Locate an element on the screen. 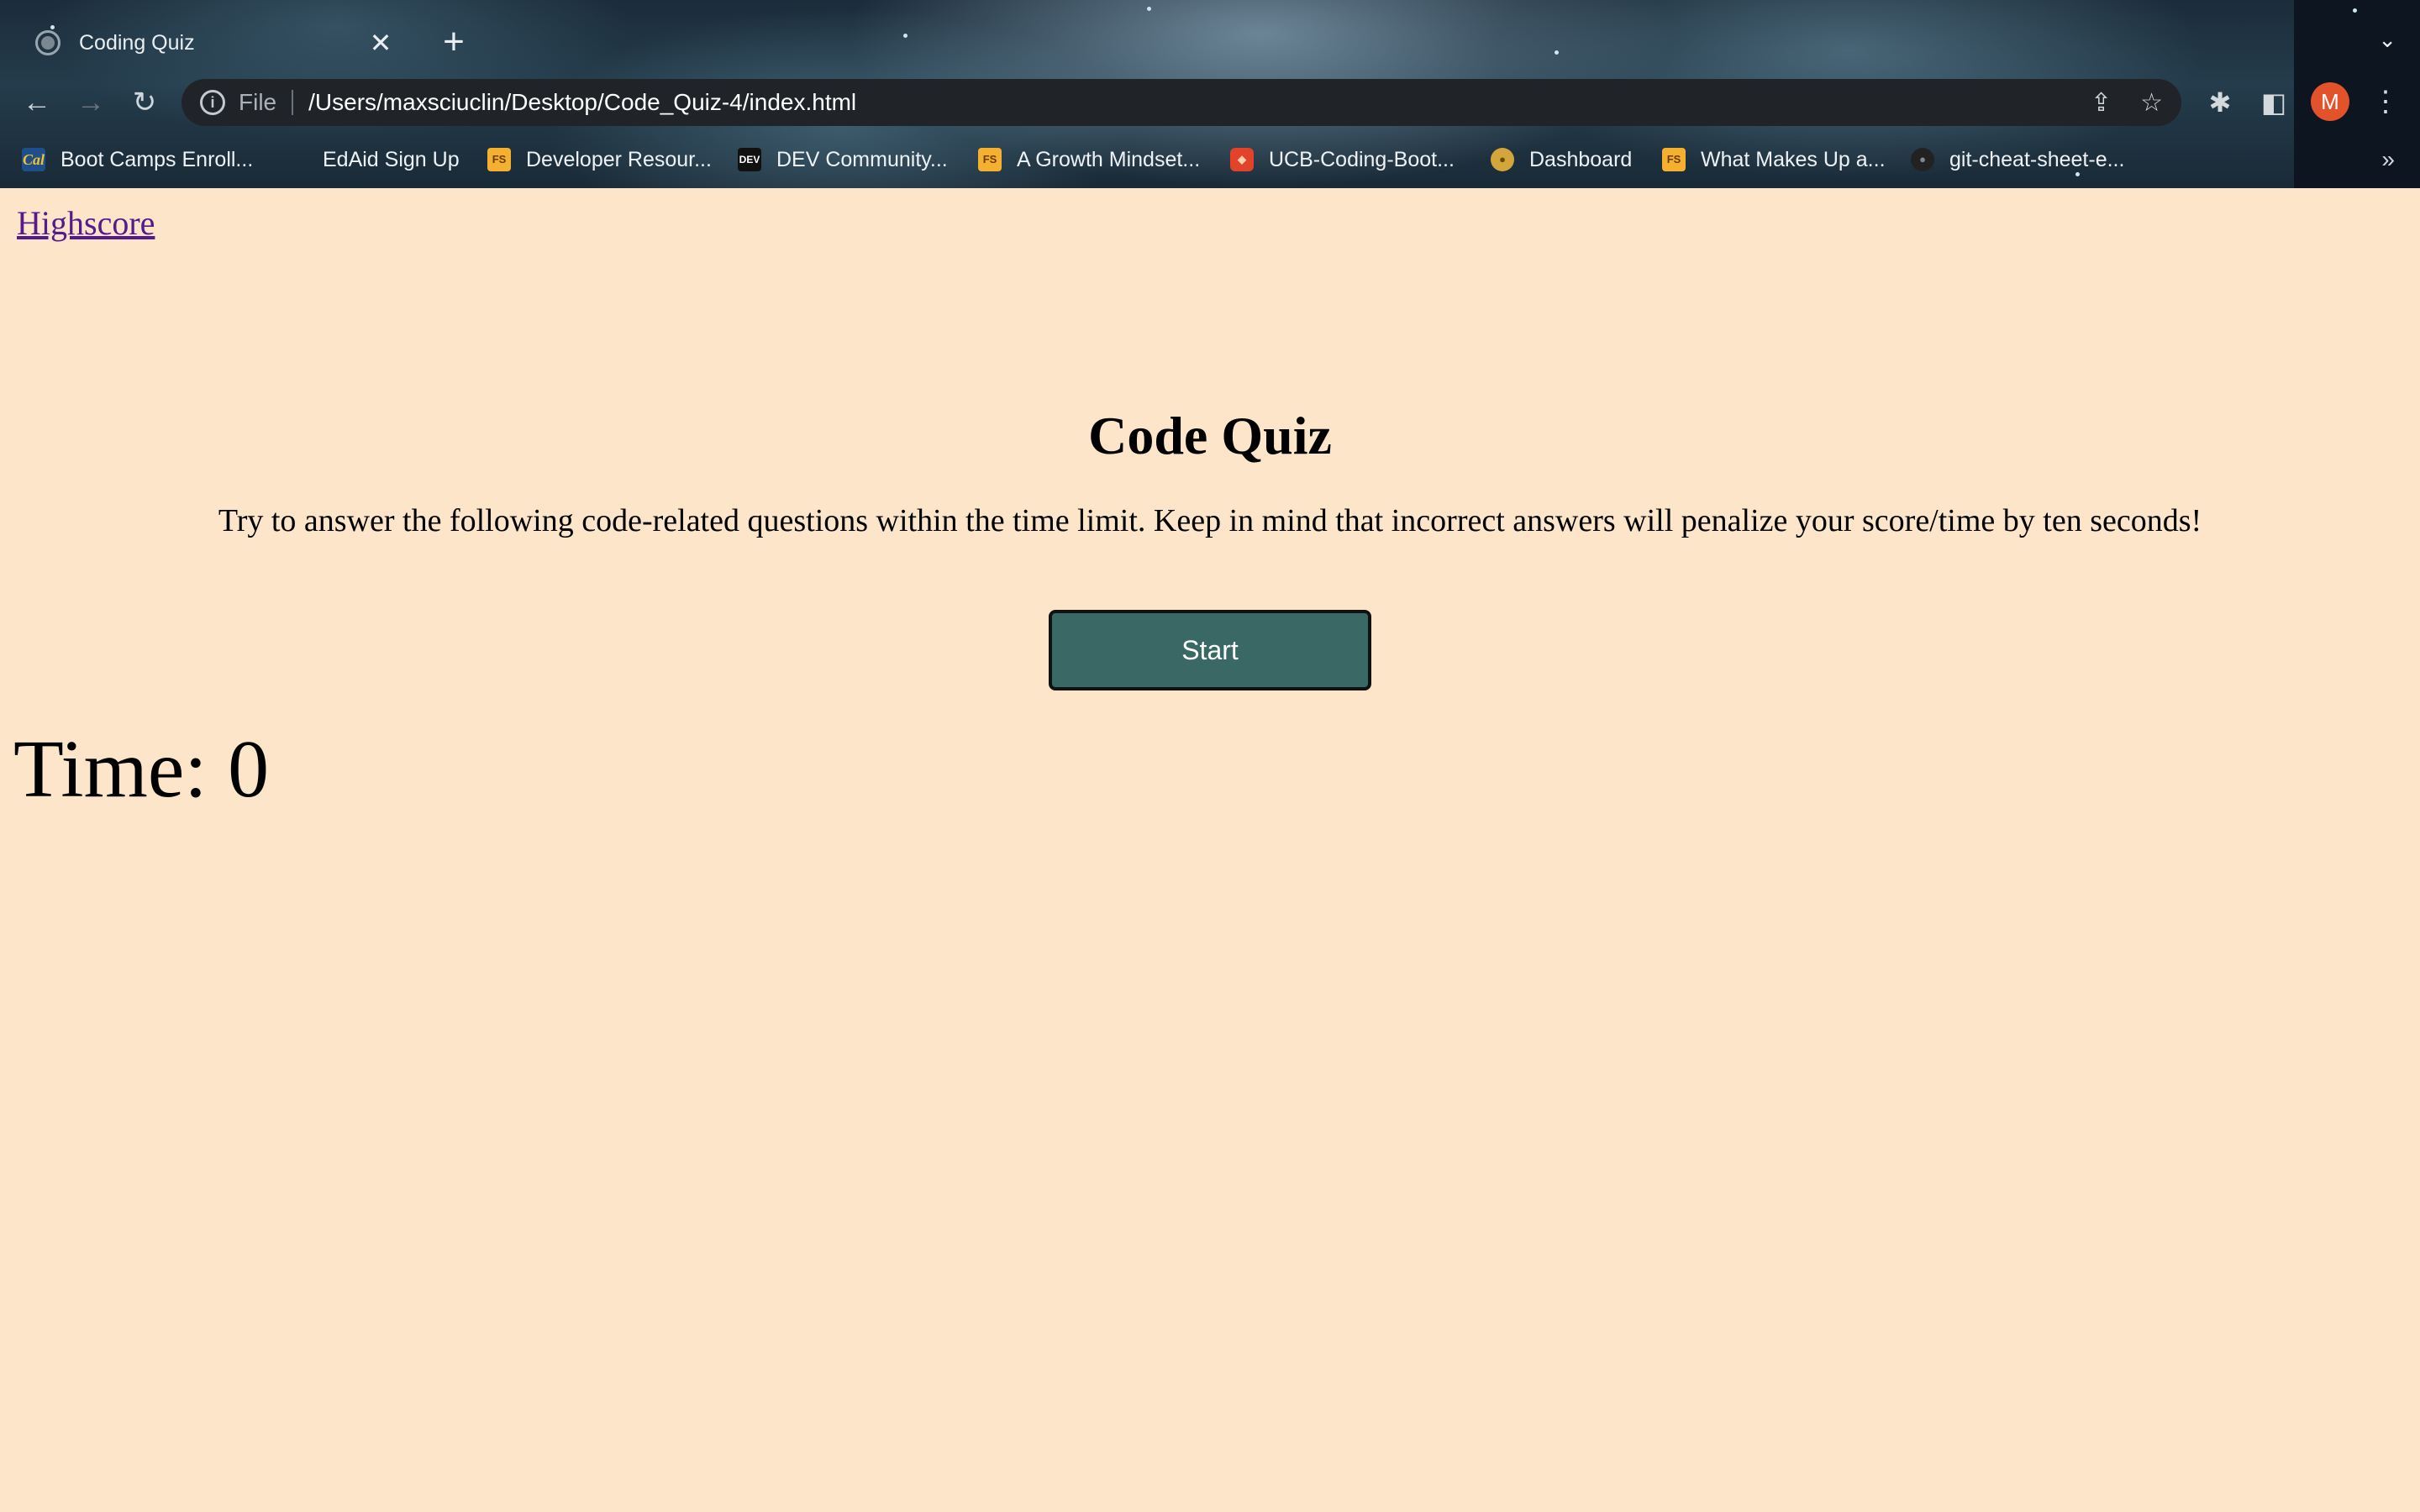  divider is located at coordinates (293, 102).